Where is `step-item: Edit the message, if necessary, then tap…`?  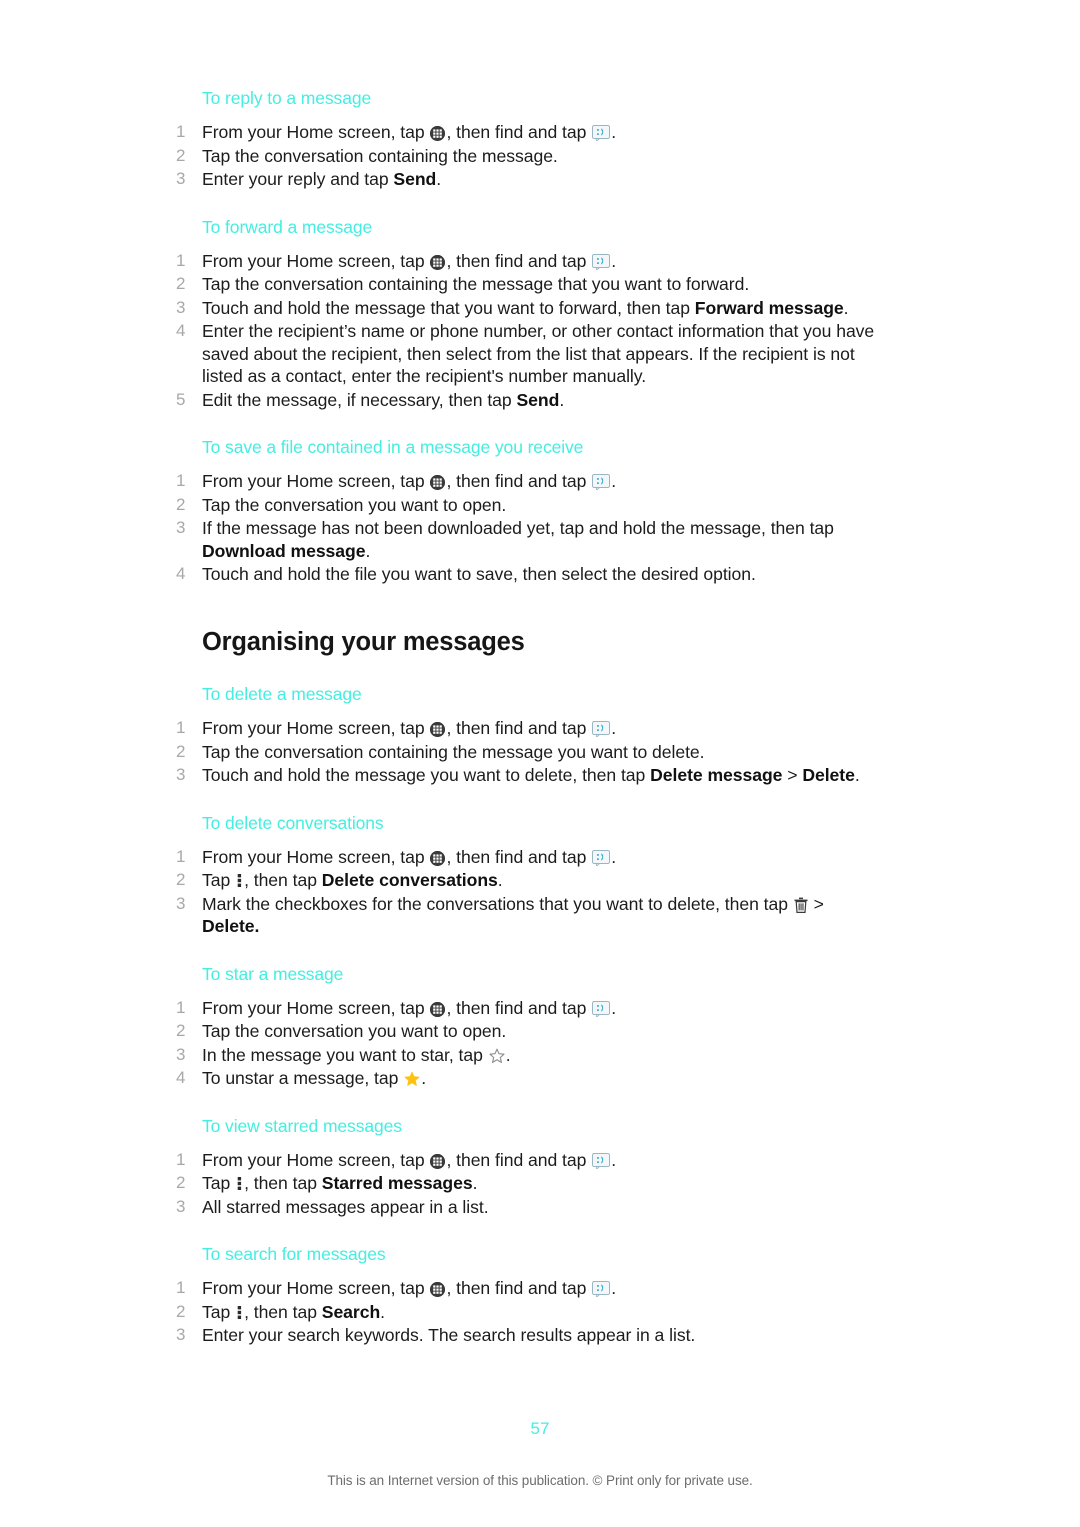 step-item: Edit the message, if necessary, then tap… is located at coordinates (526, 400).